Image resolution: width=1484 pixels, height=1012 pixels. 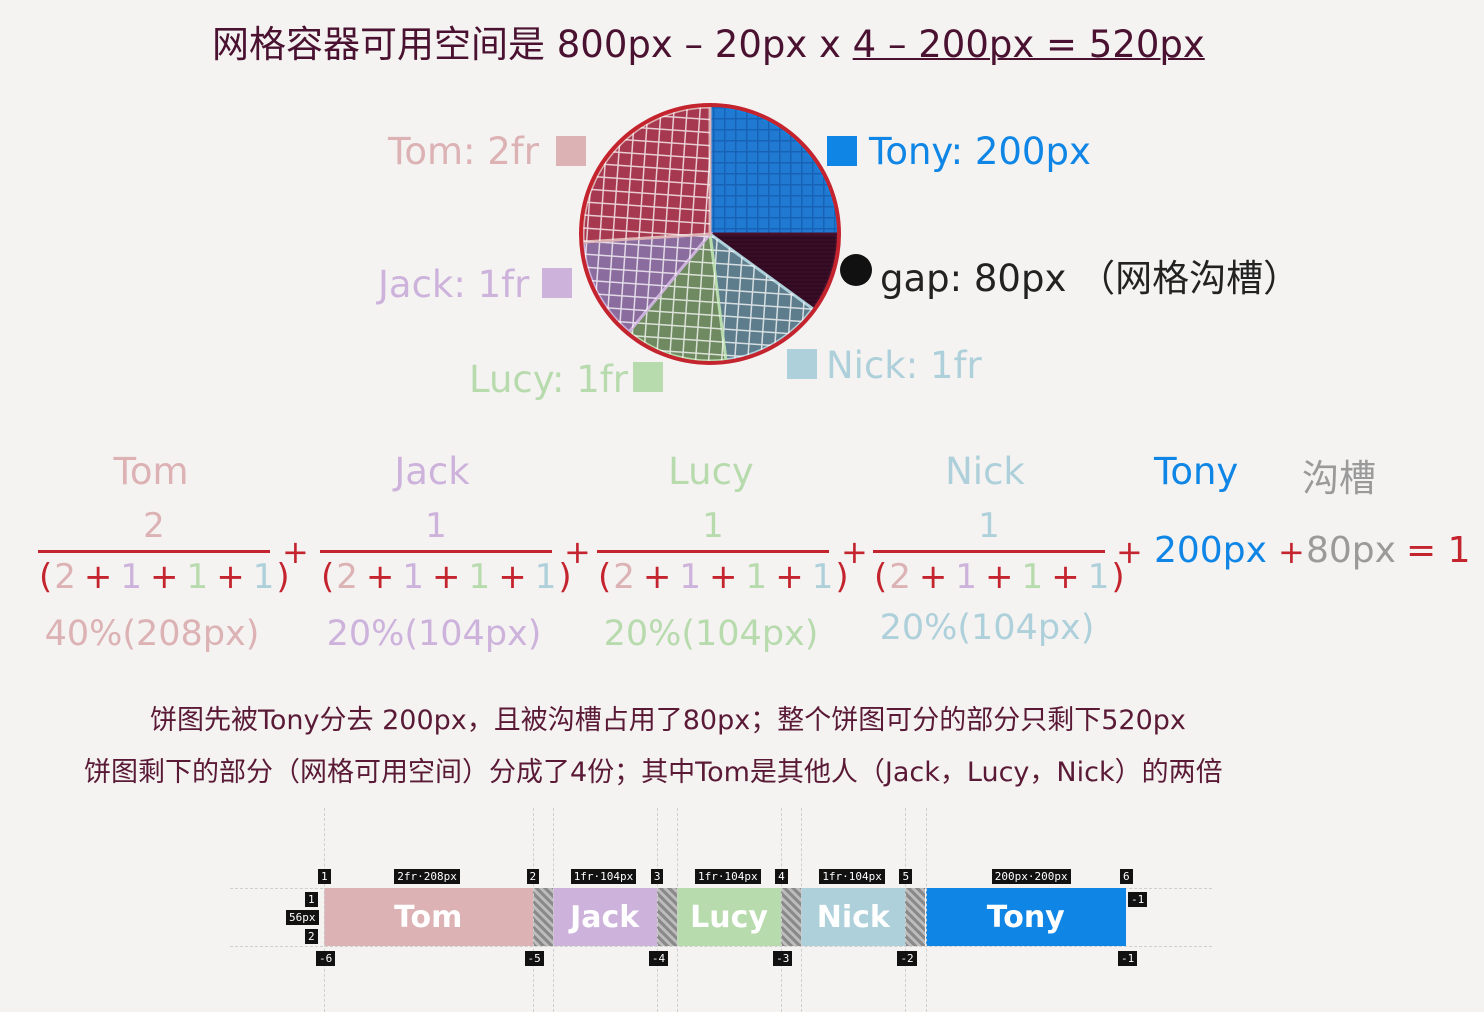 I want to click on formula-header-lucy: Lucy, so click(x=711, y=471).